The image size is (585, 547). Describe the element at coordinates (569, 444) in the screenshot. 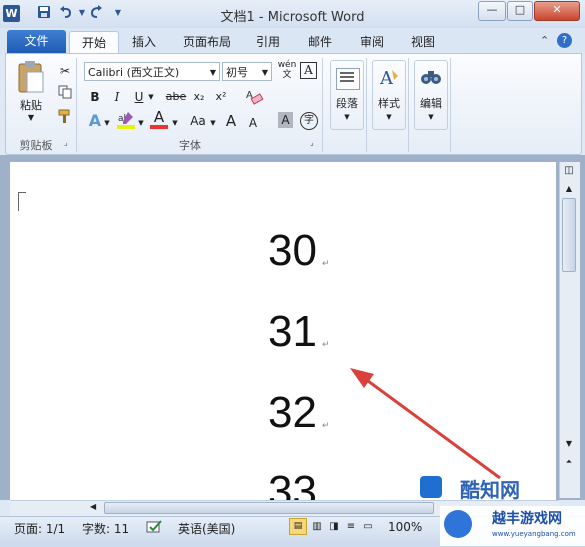

I see `scroll-down-arrow: ▼` at that location.